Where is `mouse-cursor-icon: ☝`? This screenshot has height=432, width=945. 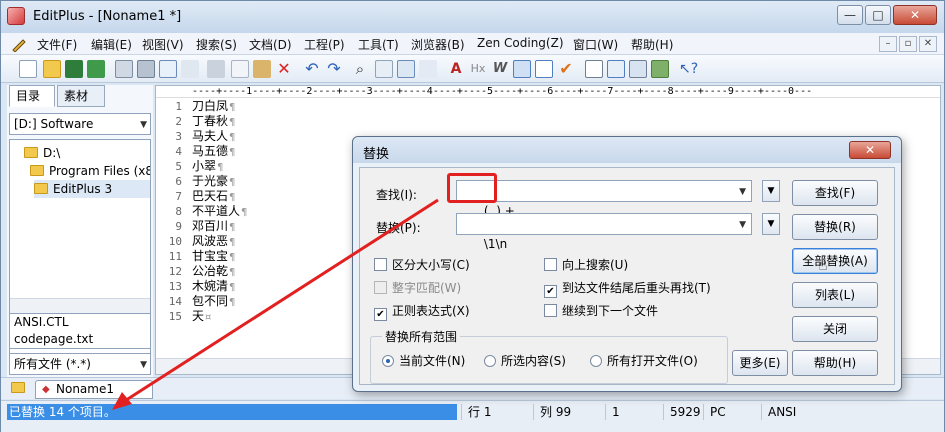
mouse-cursor-icon: ☝ is located at coordinates (823, 264).